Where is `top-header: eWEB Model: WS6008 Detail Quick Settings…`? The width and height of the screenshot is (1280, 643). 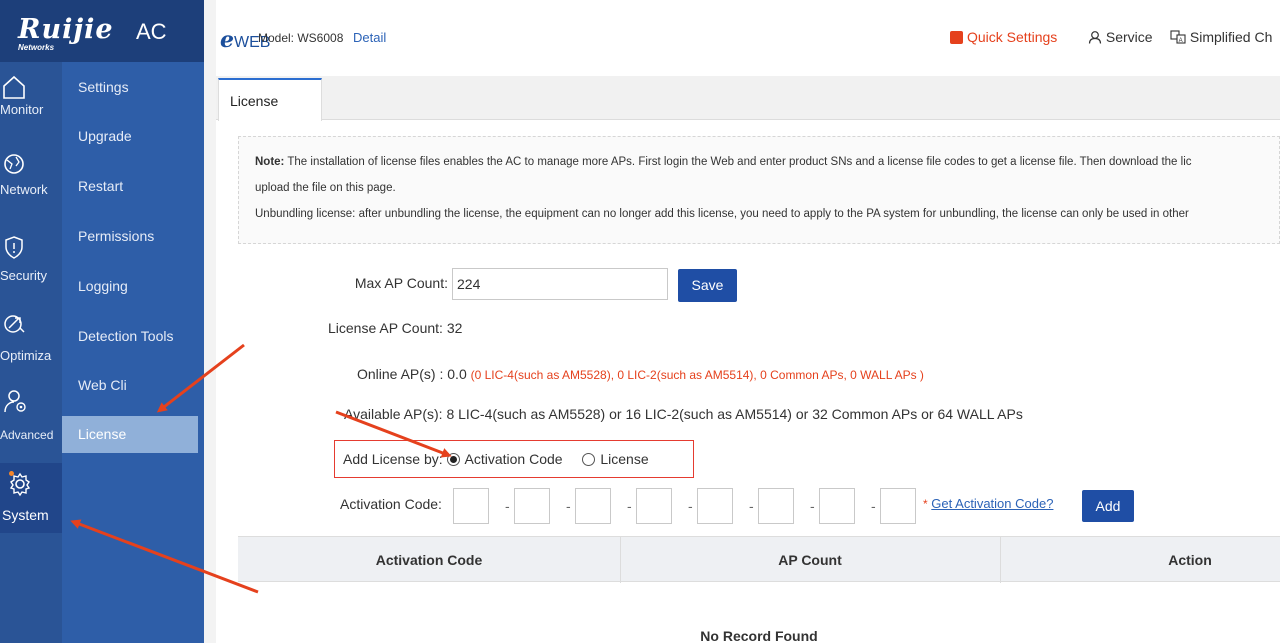 top-header: eWEB Model: WS6008 Detail Quick Settings… is located at coordinates (748, 33).